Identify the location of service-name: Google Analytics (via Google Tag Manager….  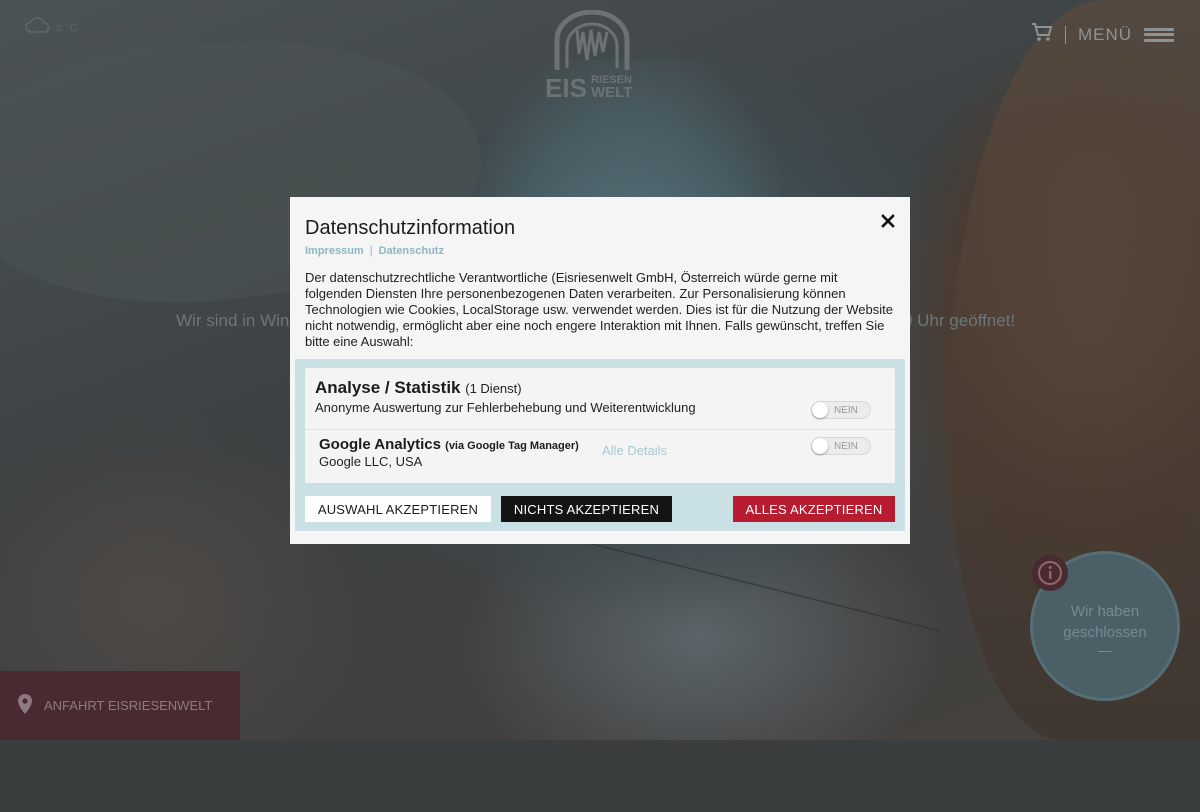
(449, 444).